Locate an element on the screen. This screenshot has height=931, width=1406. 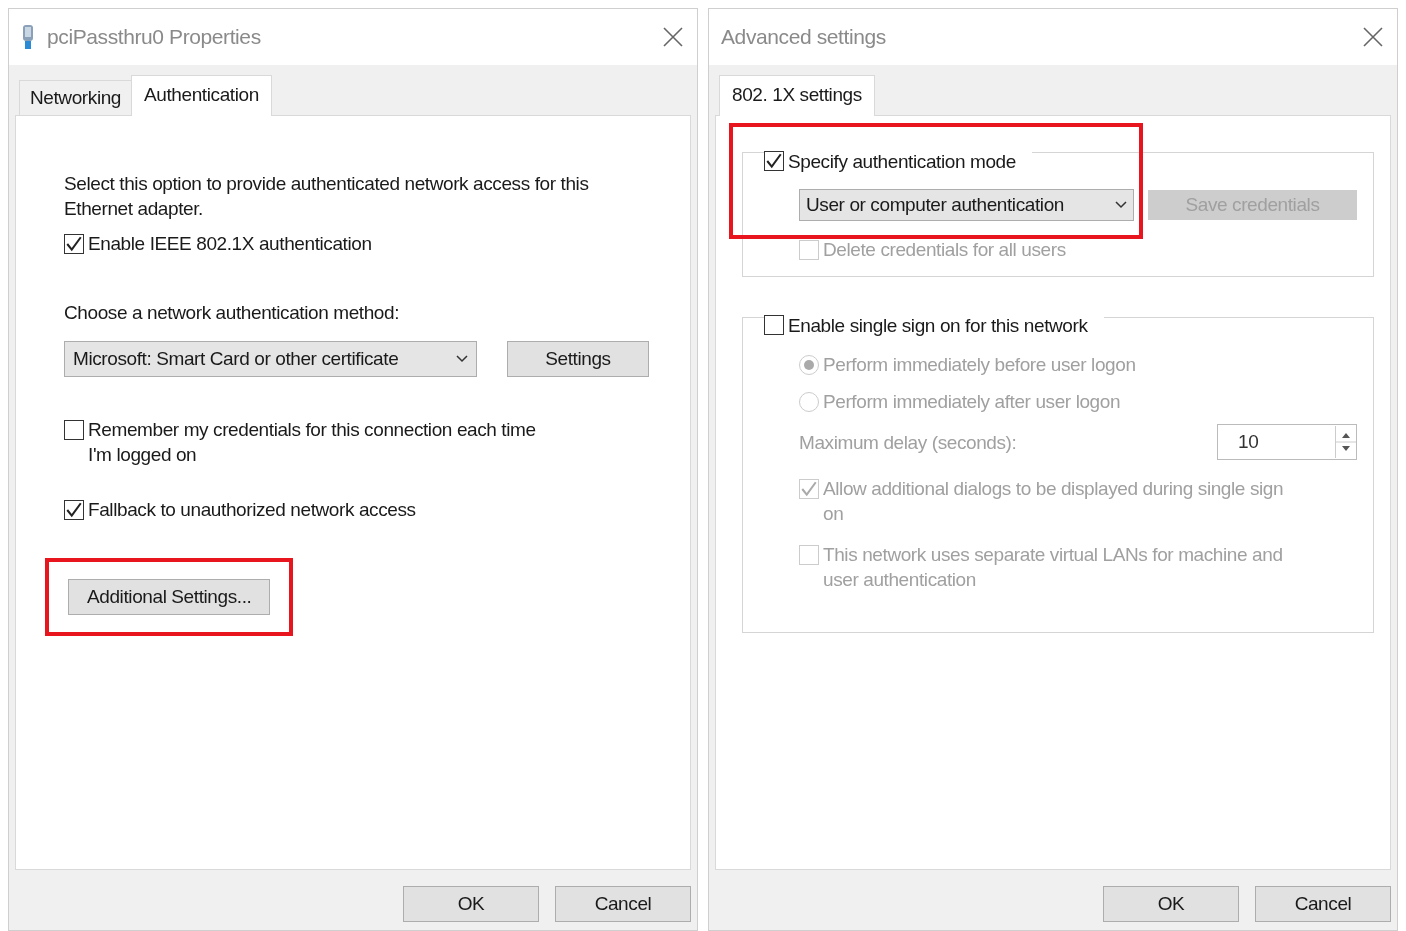
settings-button: Settings is located at coordinates (578, 359).